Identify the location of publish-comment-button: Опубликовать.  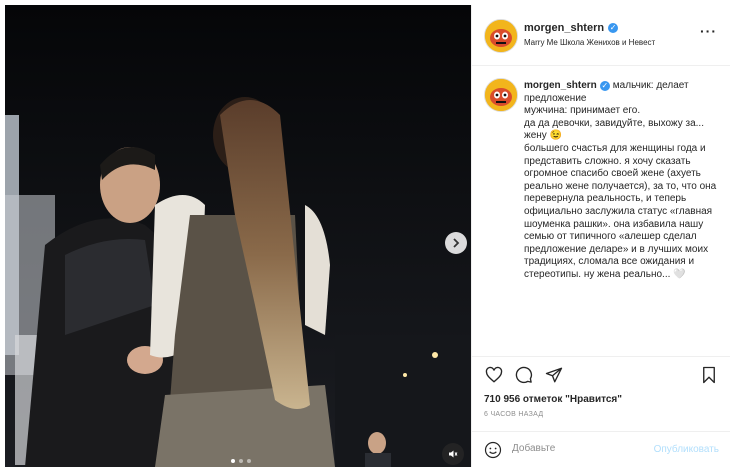
(686, 449).